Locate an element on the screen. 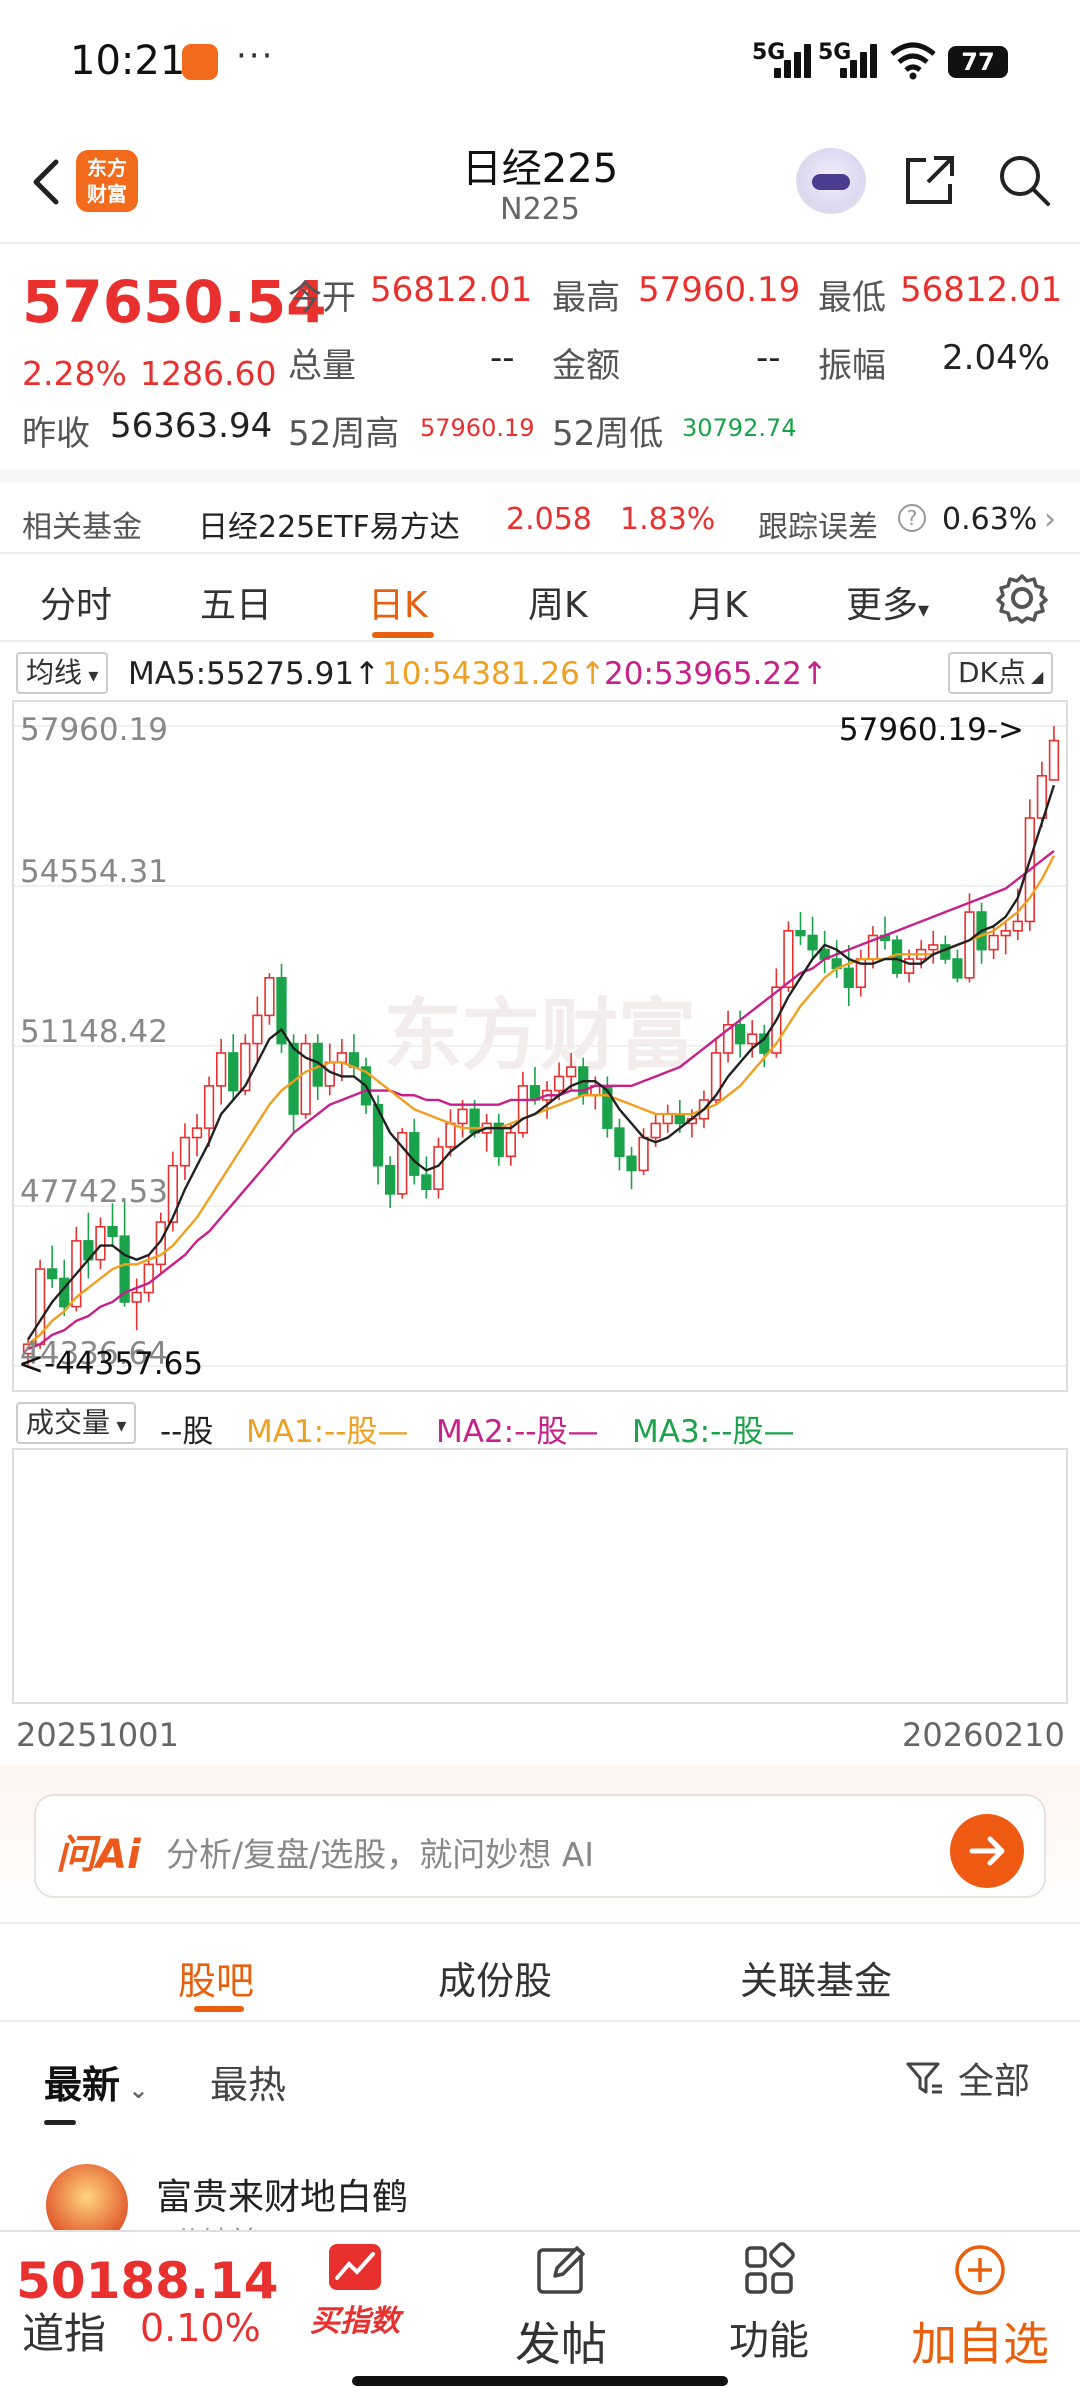  ai-submit-button is located at coordinates (987, 1851).